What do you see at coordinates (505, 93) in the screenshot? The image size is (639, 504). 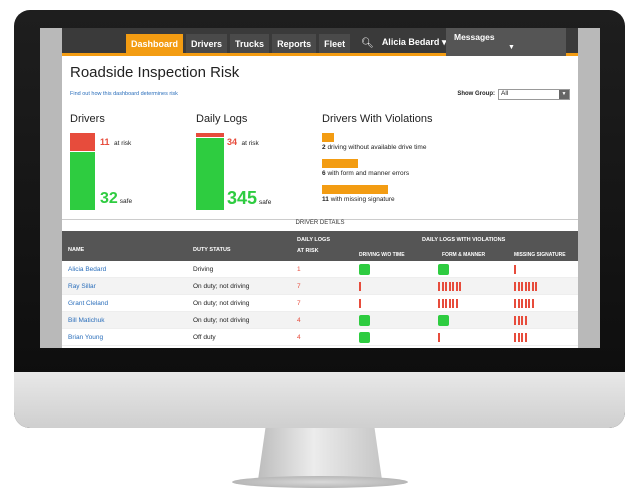 I see `group-select-value: All` at bounding box center [505, 93].